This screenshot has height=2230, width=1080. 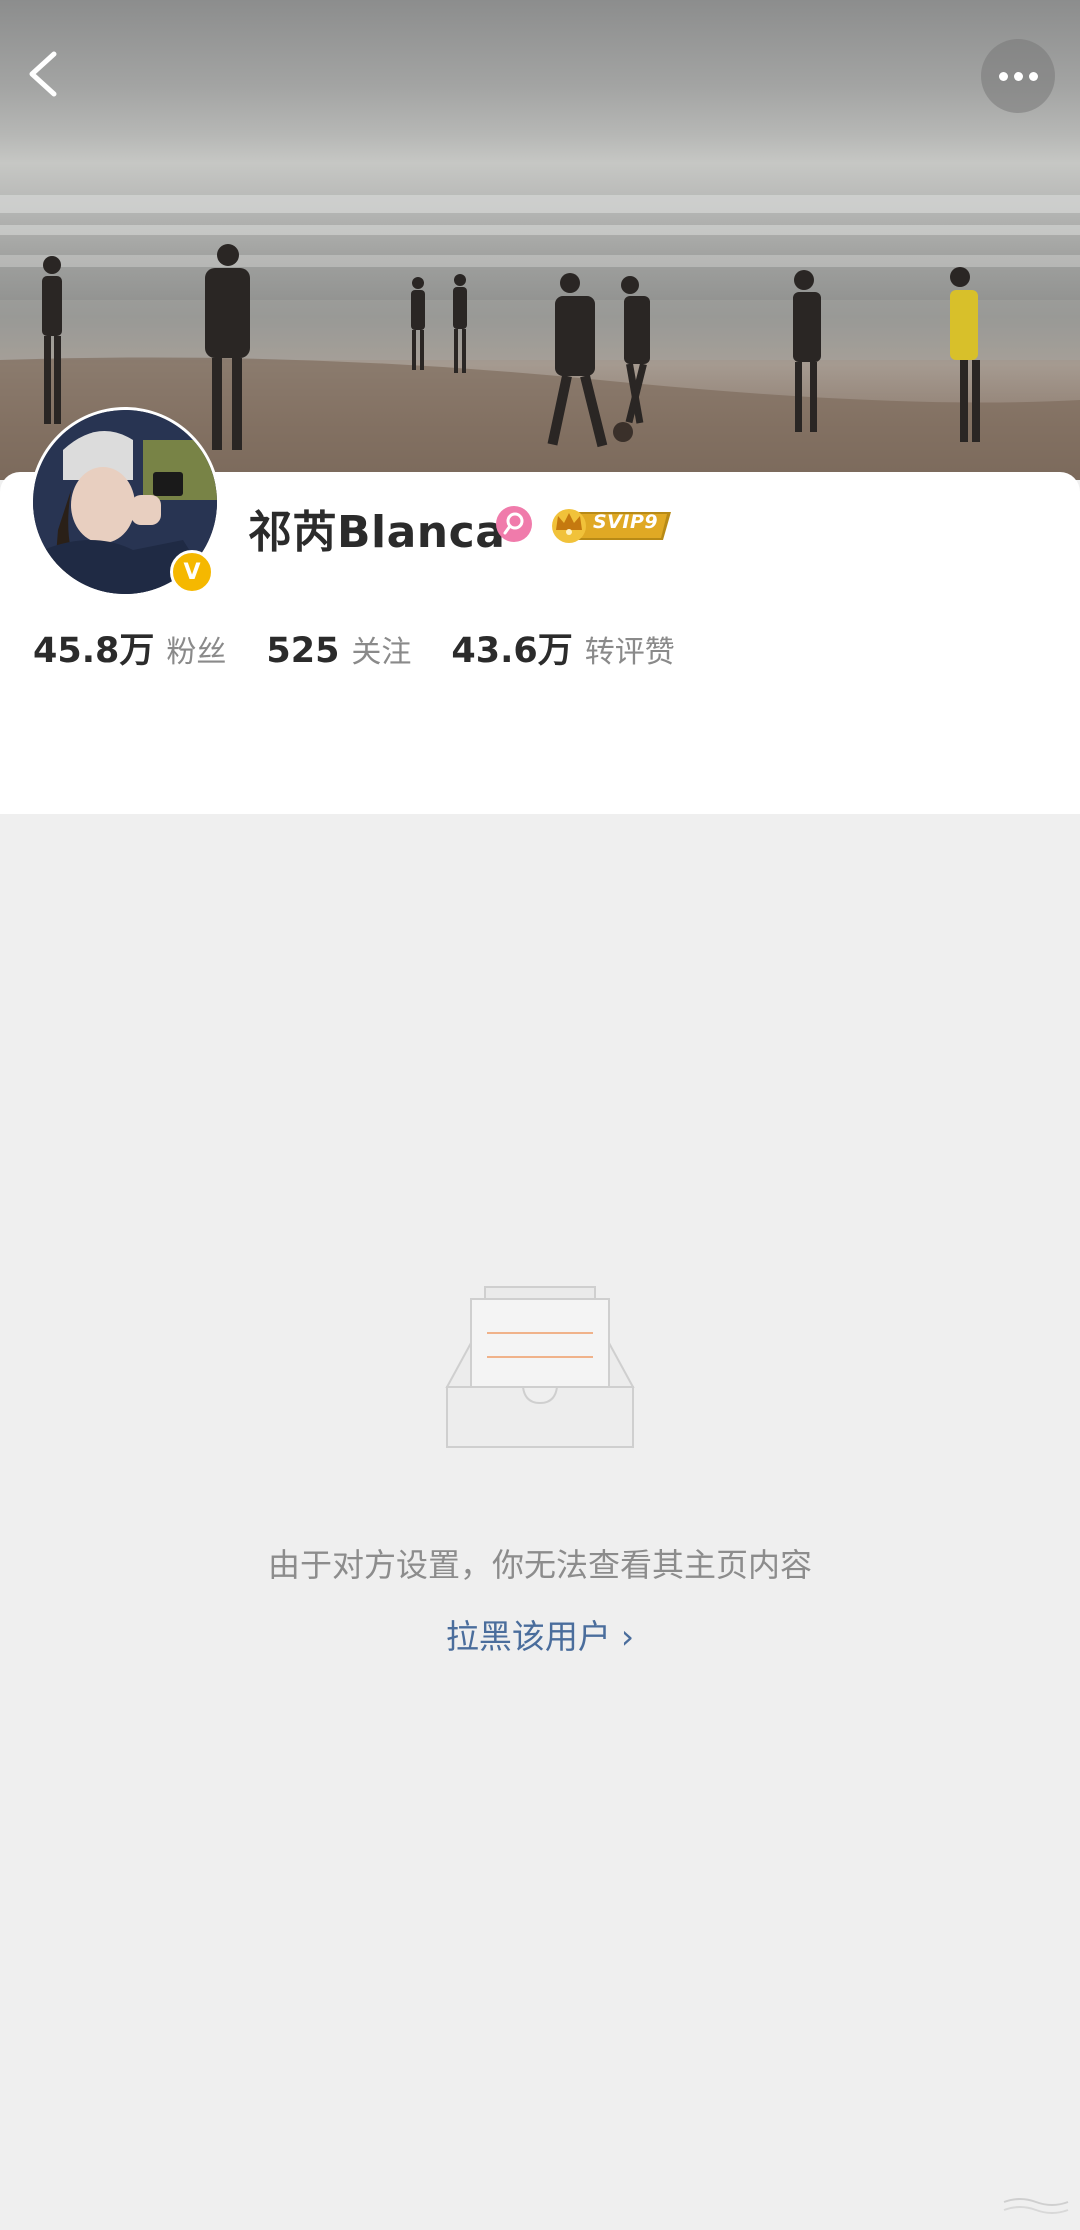 What do you see at coordinates (629, 652) in the screenshot?
I see `stat-label: 转评赞` at bounding box center [629, 652].